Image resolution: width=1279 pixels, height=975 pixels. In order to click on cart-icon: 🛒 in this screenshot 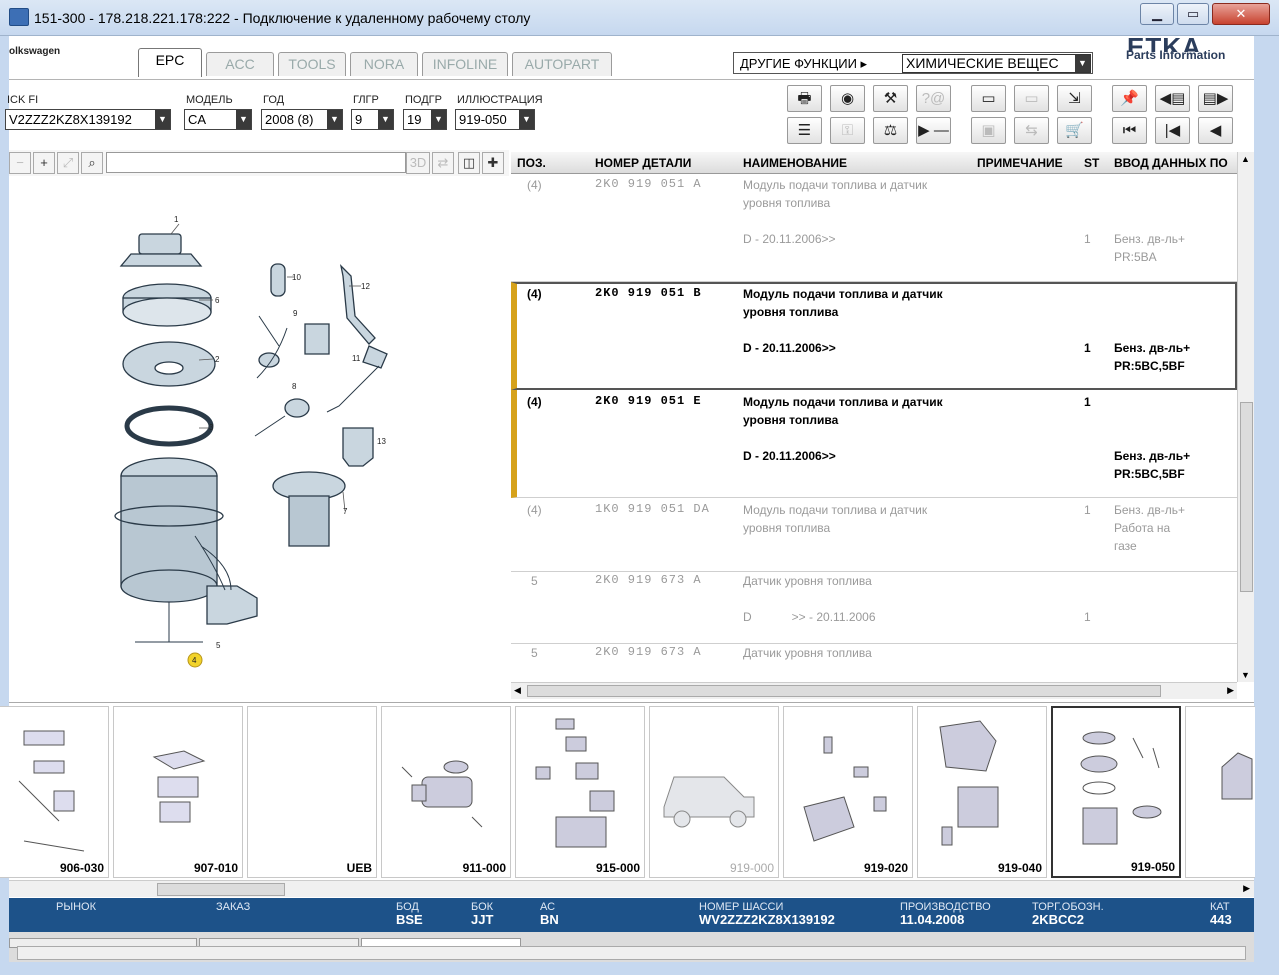, I will do `click(1074, 130)`.